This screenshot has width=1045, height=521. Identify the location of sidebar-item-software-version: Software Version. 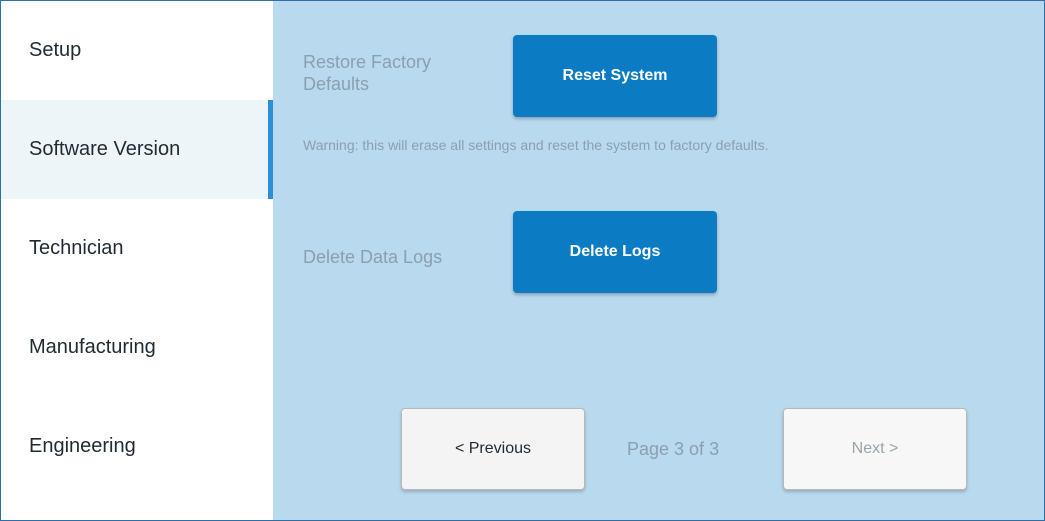
(137, 149).